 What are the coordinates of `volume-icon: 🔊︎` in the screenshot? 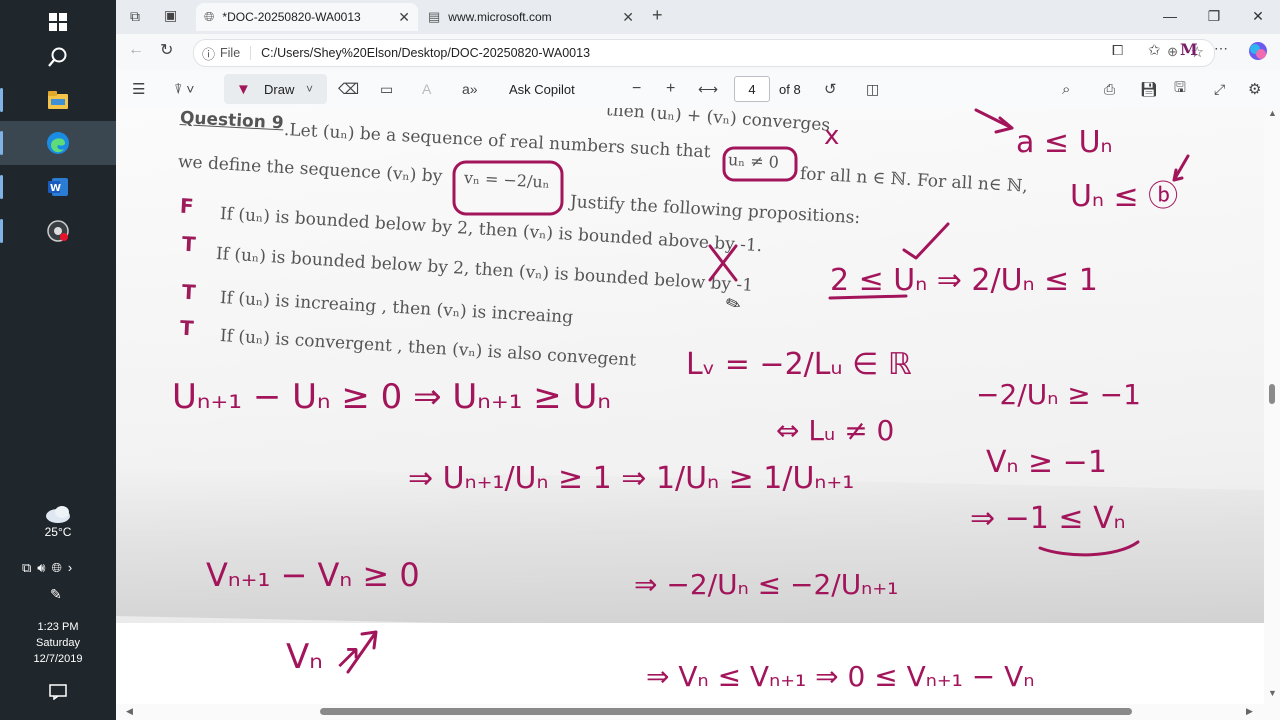 It's located at (41, 568).